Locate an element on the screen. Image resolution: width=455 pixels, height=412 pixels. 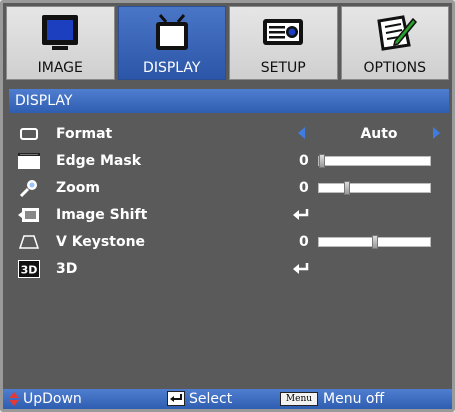
menu-item-3d: 3D 3D is located at coordinates (229, 269).